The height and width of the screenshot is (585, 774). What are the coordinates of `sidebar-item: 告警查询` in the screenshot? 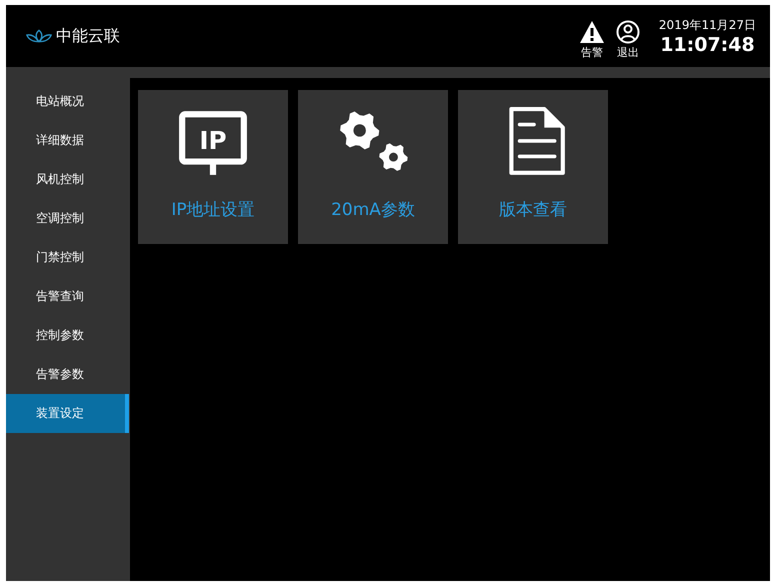 It's located at (67, 296).